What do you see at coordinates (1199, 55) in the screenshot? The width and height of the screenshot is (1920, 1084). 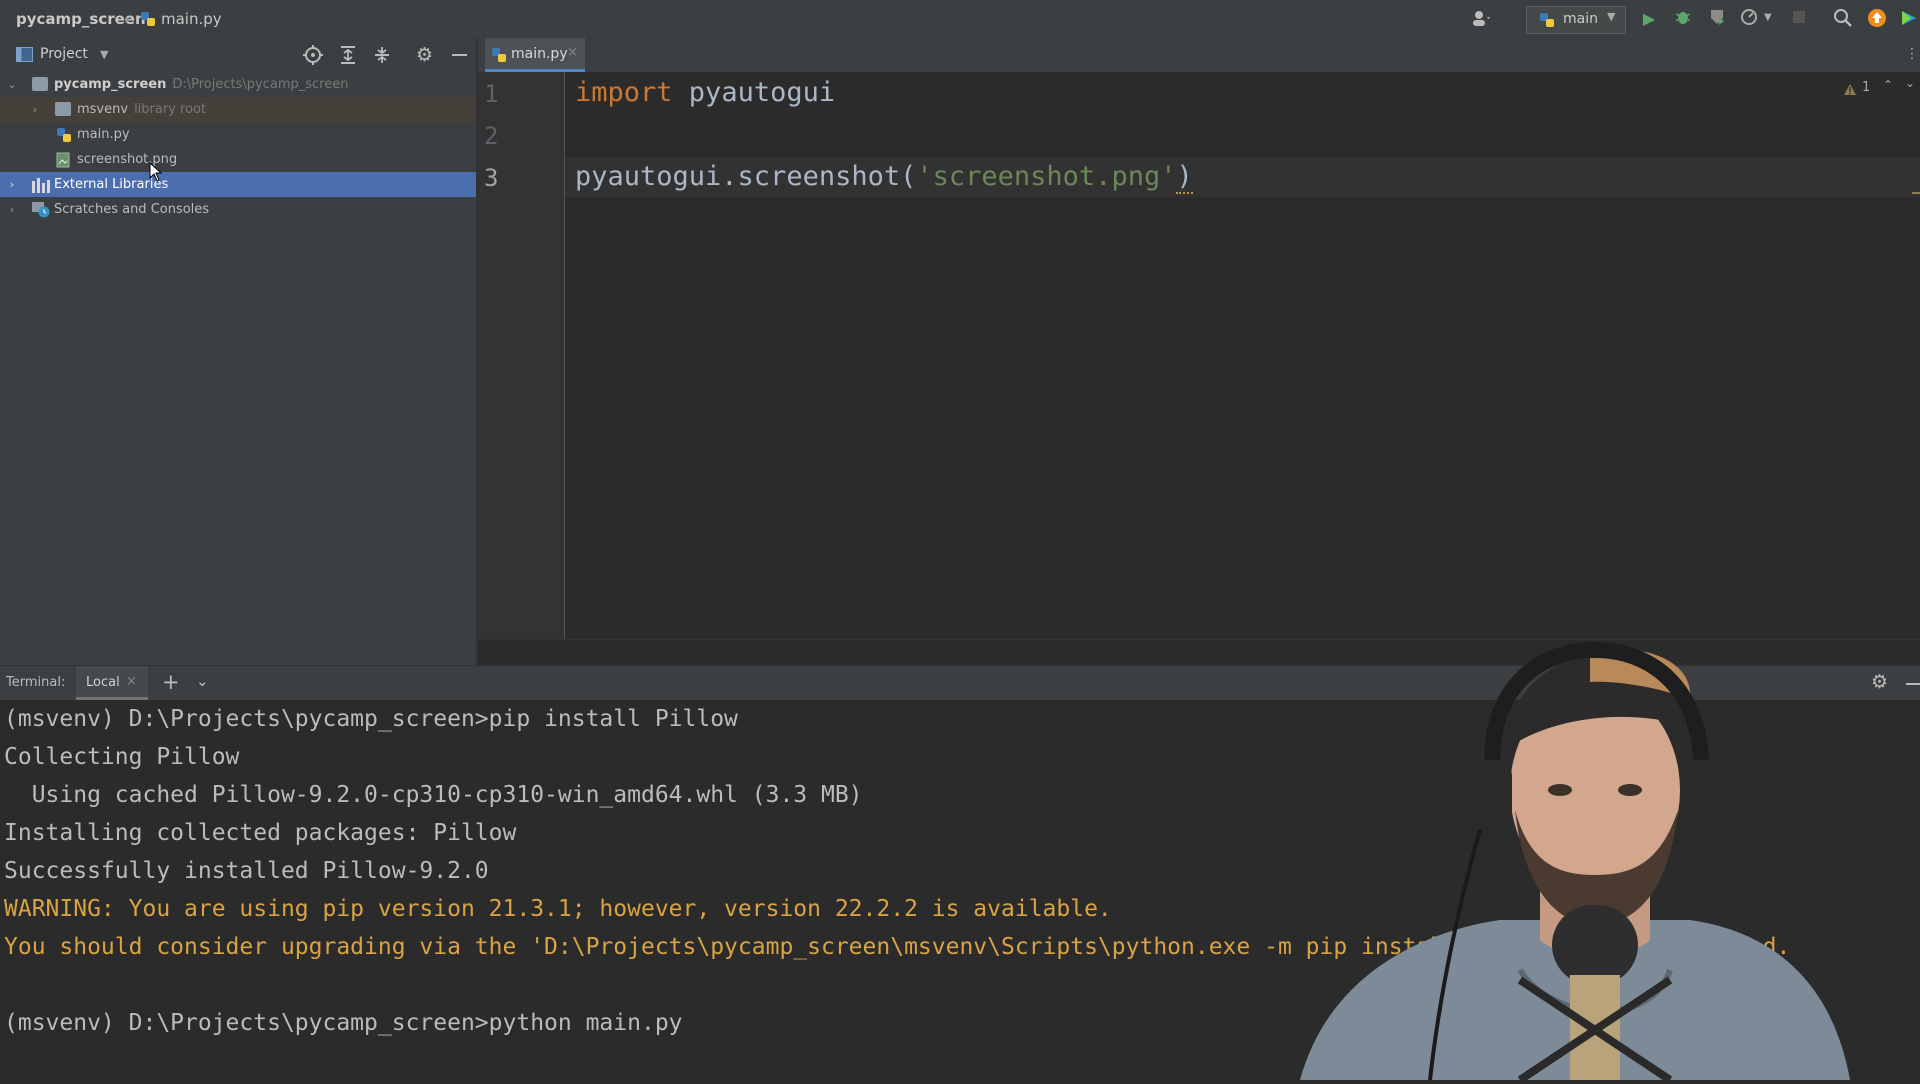 I see `editor-tab-bar` at bounding box center [1199, 55].